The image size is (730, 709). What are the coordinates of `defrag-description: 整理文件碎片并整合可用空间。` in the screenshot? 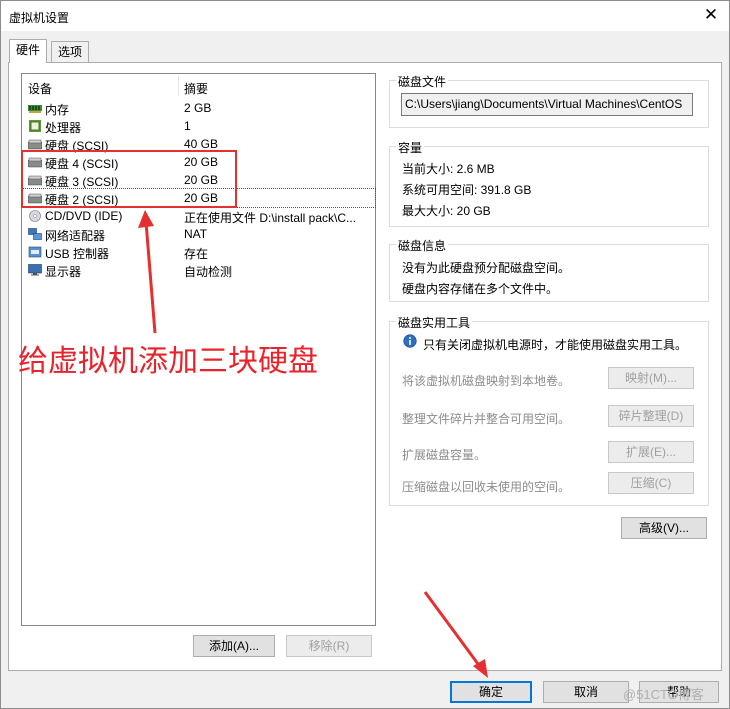 It's located at (486, 419).